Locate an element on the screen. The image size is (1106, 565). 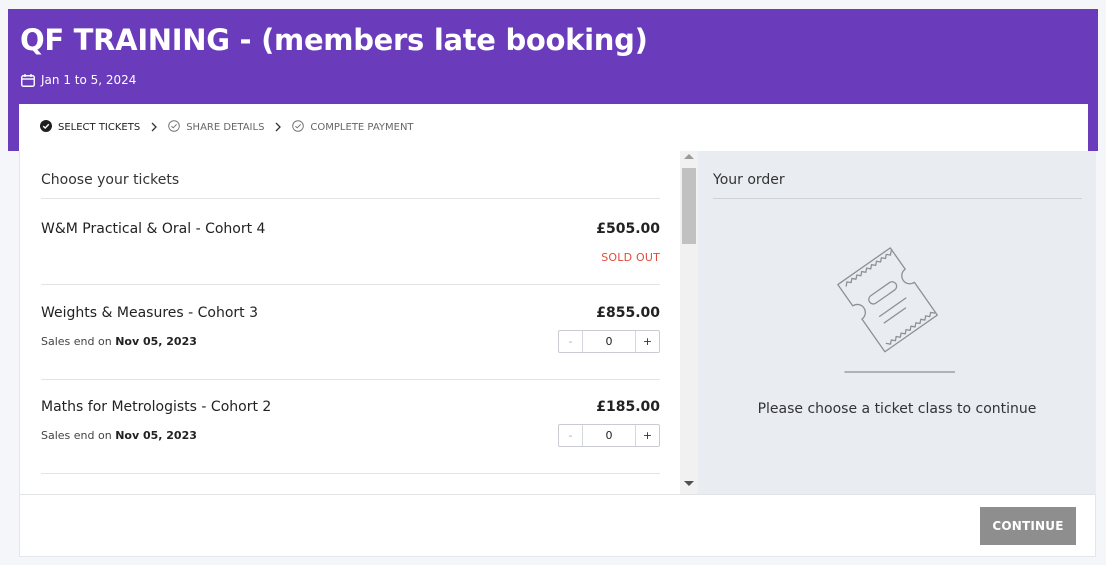
empty-order-message: Please choose a ticket class to continue is located at coordinates (897, 409).